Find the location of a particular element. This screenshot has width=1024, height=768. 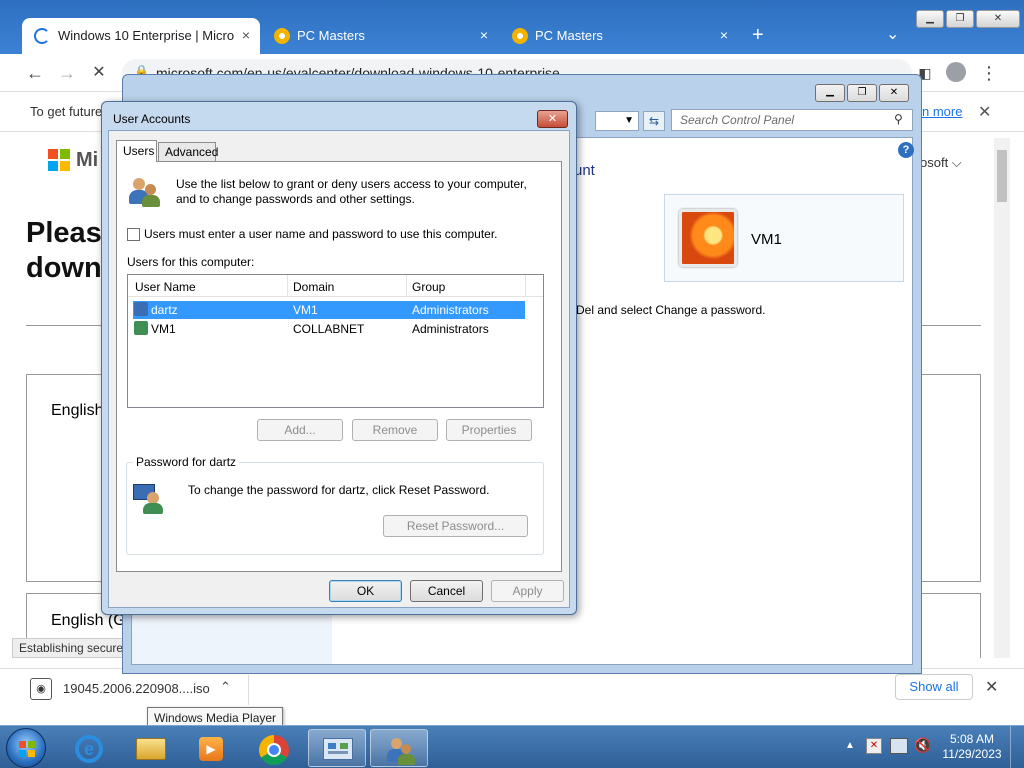

control-panel-taskbar-button is located at coordinates (337, 748).